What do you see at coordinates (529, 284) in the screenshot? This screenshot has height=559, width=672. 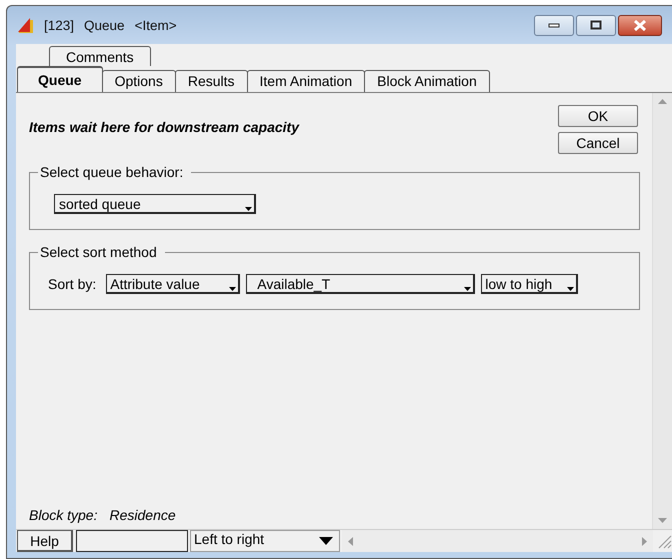 I see `sort-dropdown: low to high` at bounding box center [529, 284].